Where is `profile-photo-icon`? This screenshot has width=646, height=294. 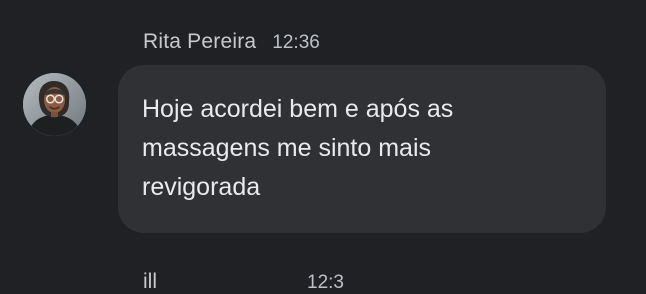 profile-photo-icon is located at coordinates (54, 104).